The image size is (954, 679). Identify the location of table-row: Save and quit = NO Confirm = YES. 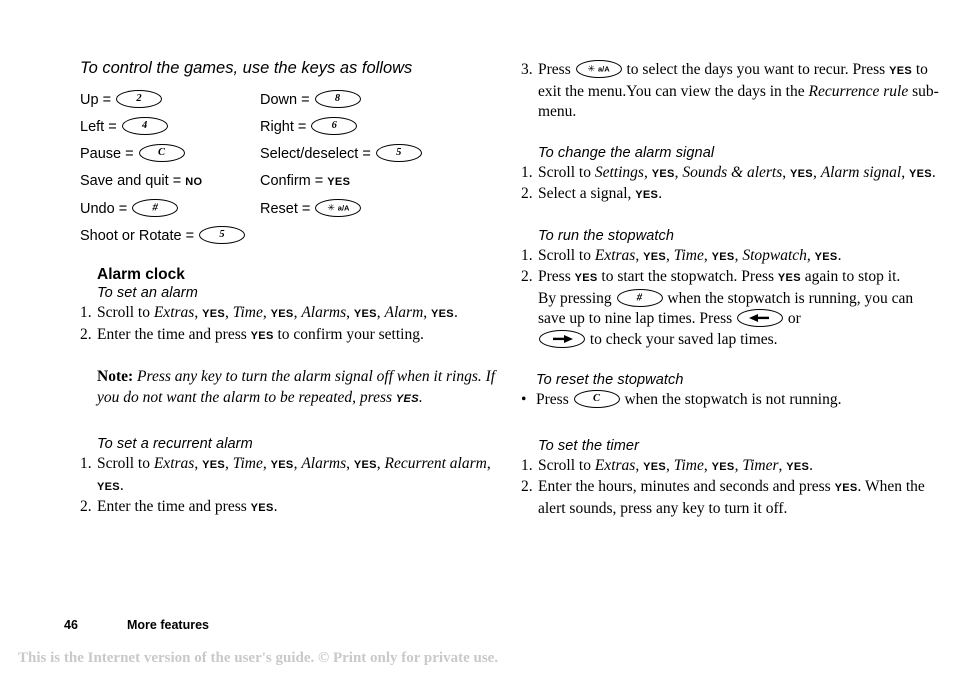
(251, 182).